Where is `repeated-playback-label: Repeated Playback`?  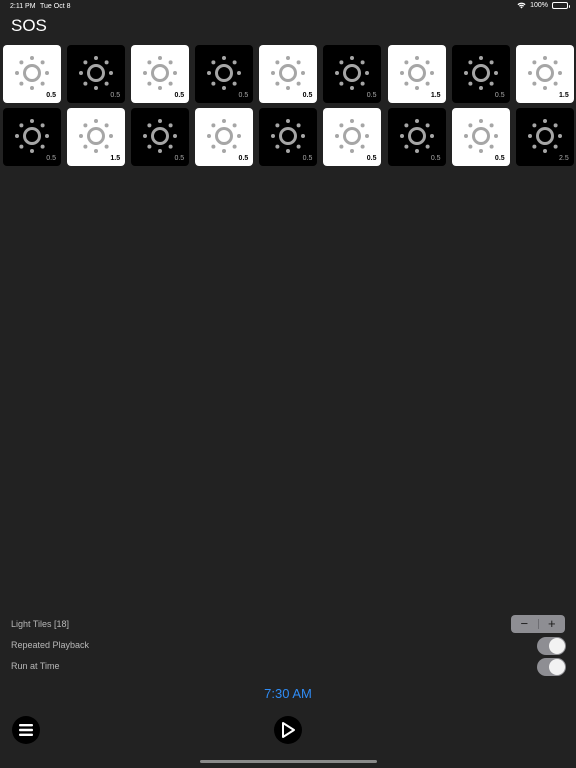 repeated-playback-label: Repeated Playback is located at coordinates (50, 645).